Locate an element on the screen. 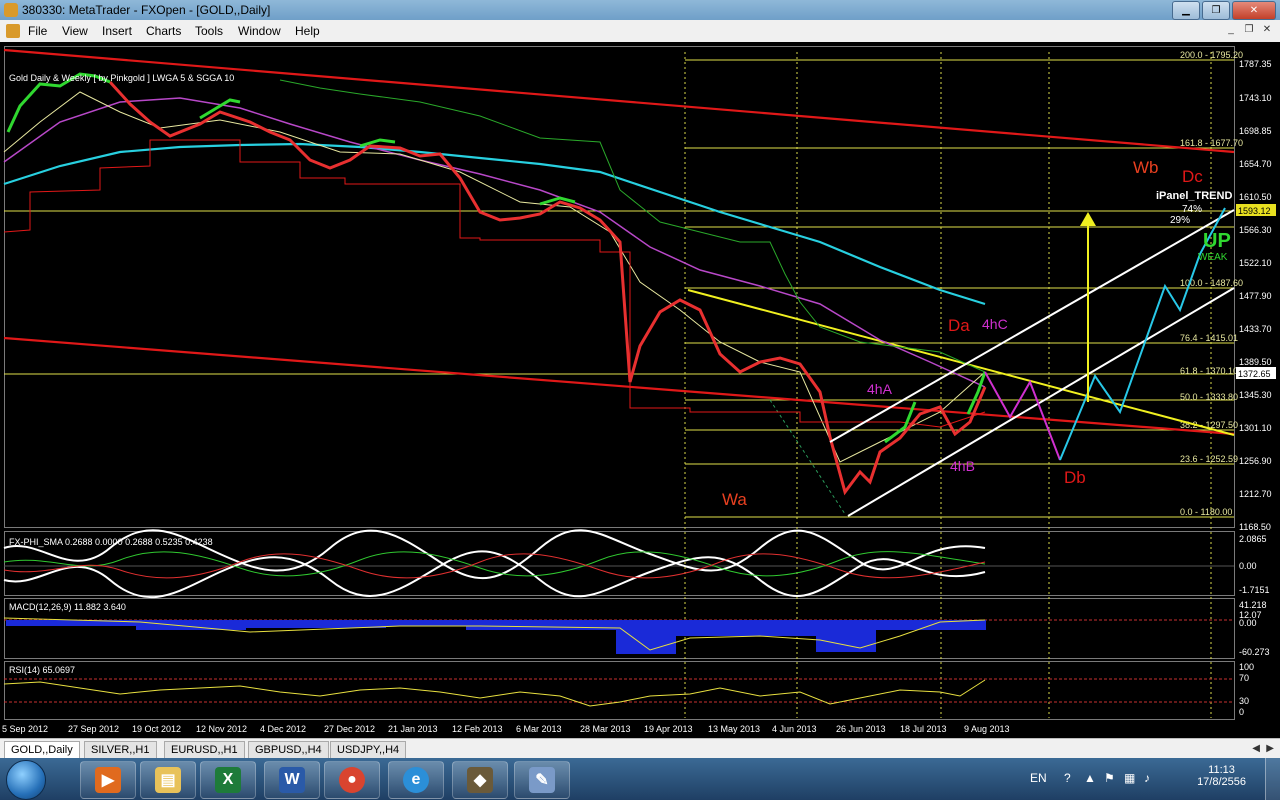 Image resolution: width=1280 pixels, height=800 pixels. tray-up-icon: ▲ is located at coordinates (1090, 778).